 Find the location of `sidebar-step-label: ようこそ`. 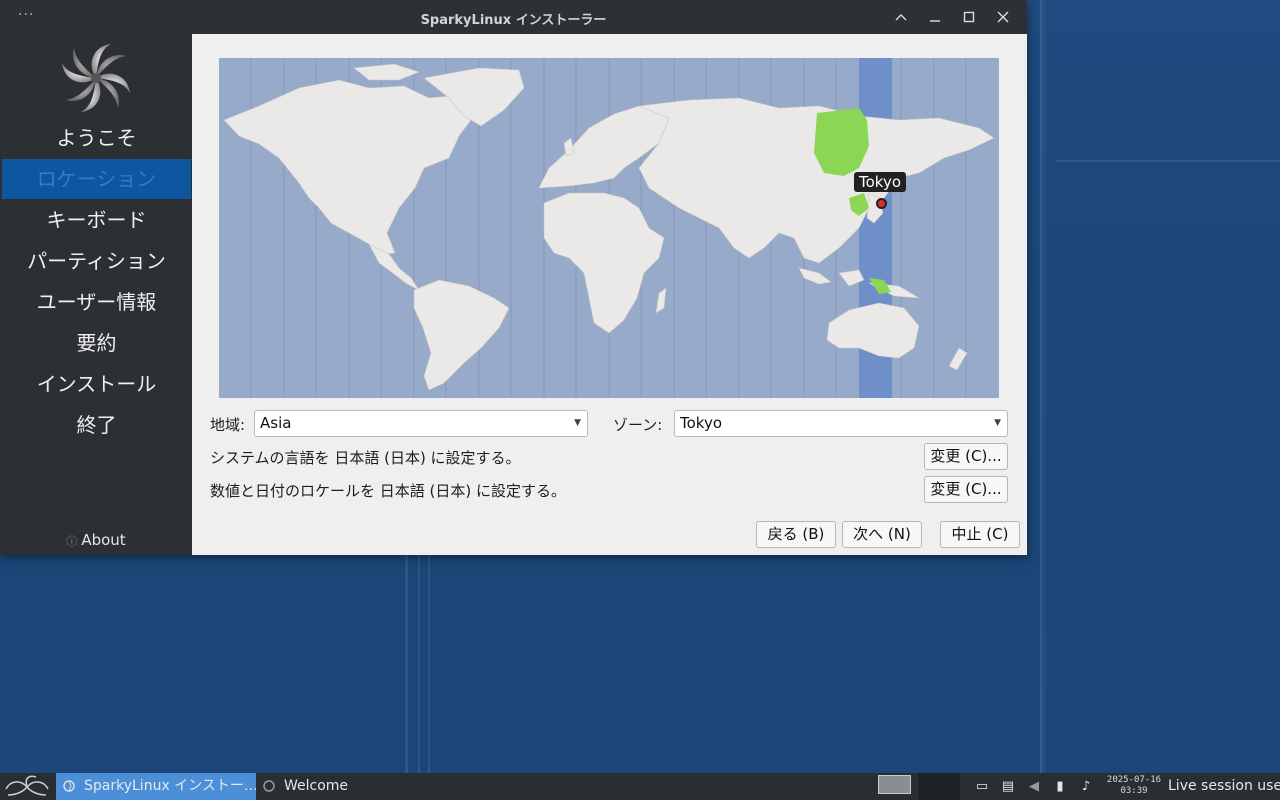

sidebar-step-label: ようこそ is located at coordinates (96, 138).